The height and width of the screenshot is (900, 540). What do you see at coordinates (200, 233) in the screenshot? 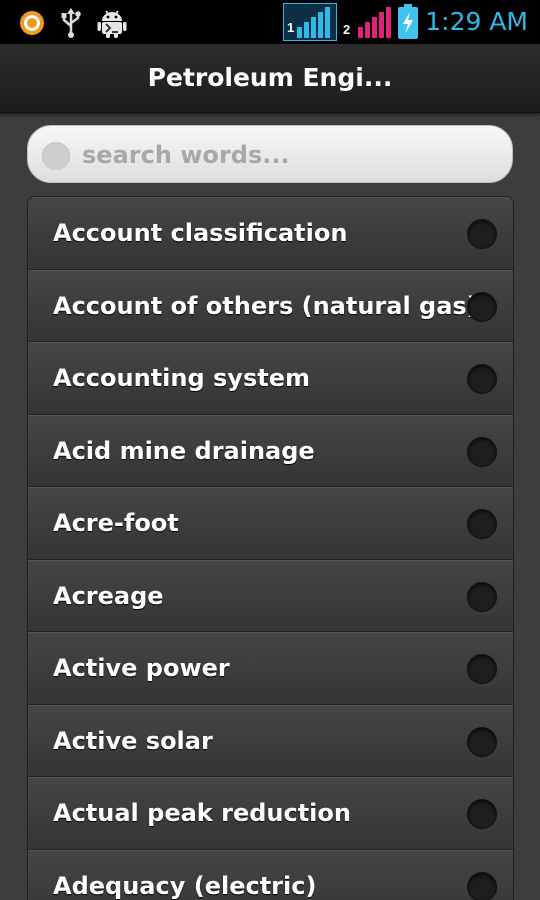
I see `list-item-label: Account classification` at bounding box center [200, 233].